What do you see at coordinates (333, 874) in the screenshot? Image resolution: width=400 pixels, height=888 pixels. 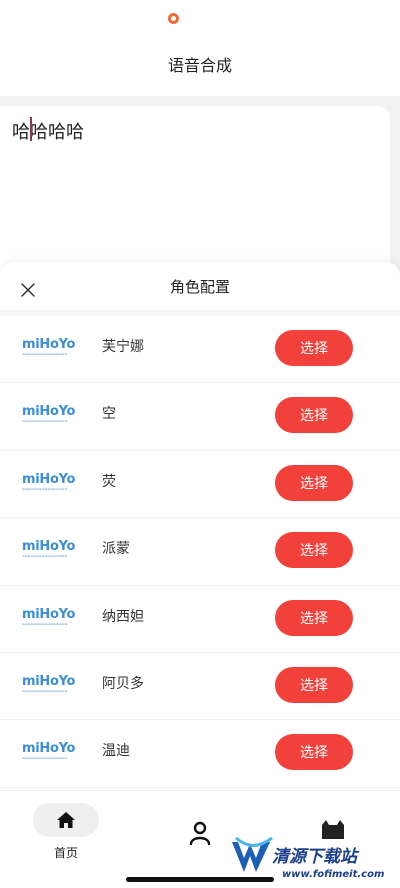 I see `watermark-url: www.fofimeit.com` at bounding box center [333, 874].